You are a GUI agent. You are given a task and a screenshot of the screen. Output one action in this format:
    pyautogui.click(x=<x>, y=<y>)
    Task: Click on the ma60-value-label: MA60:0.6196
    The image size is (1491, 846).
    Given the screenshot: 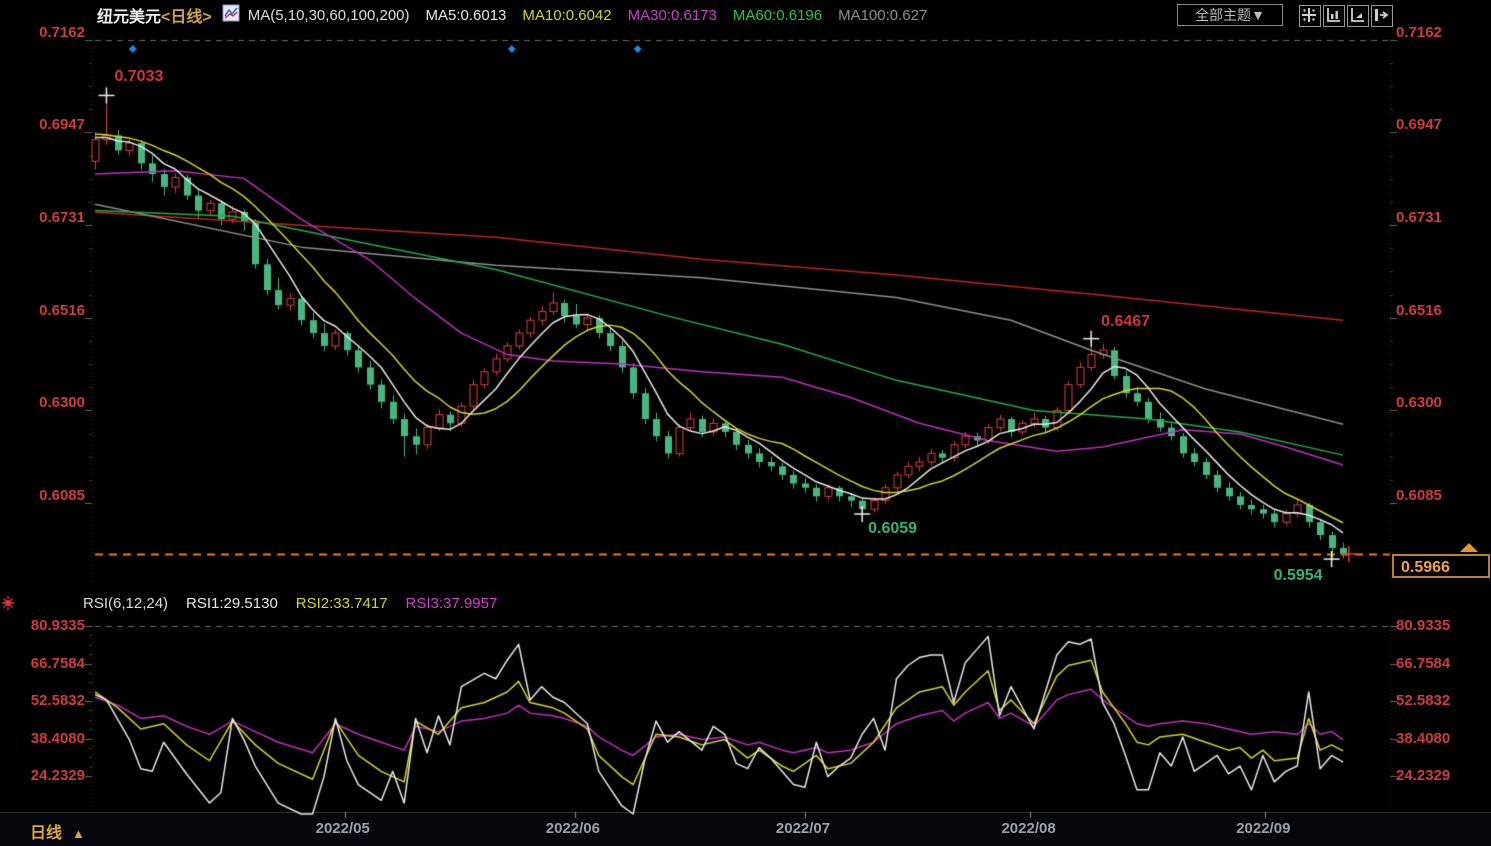 What is the action you would take?
    pyautogui.click(x=777, y=15)
    